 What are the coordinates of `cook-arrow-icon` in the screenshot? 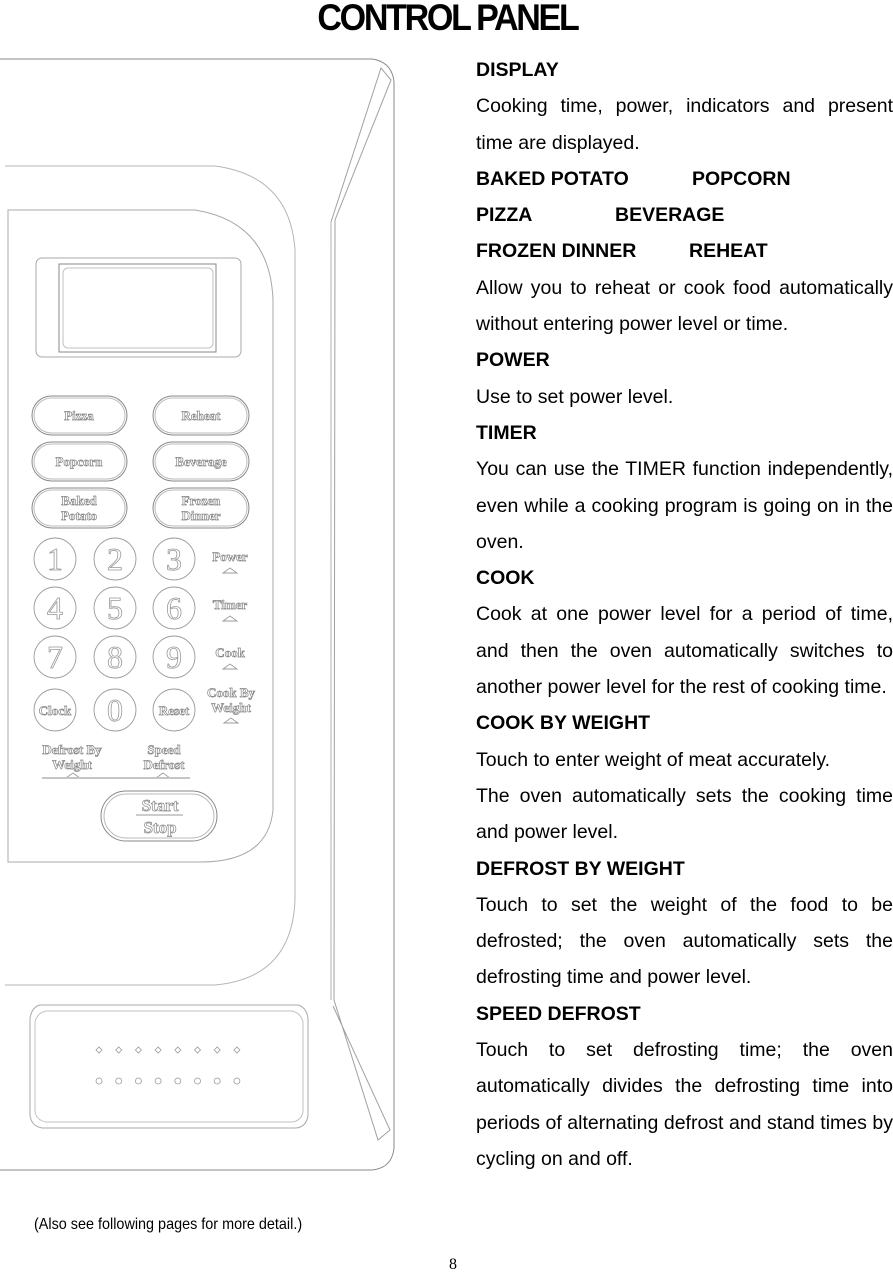 It's located at (230, 666).